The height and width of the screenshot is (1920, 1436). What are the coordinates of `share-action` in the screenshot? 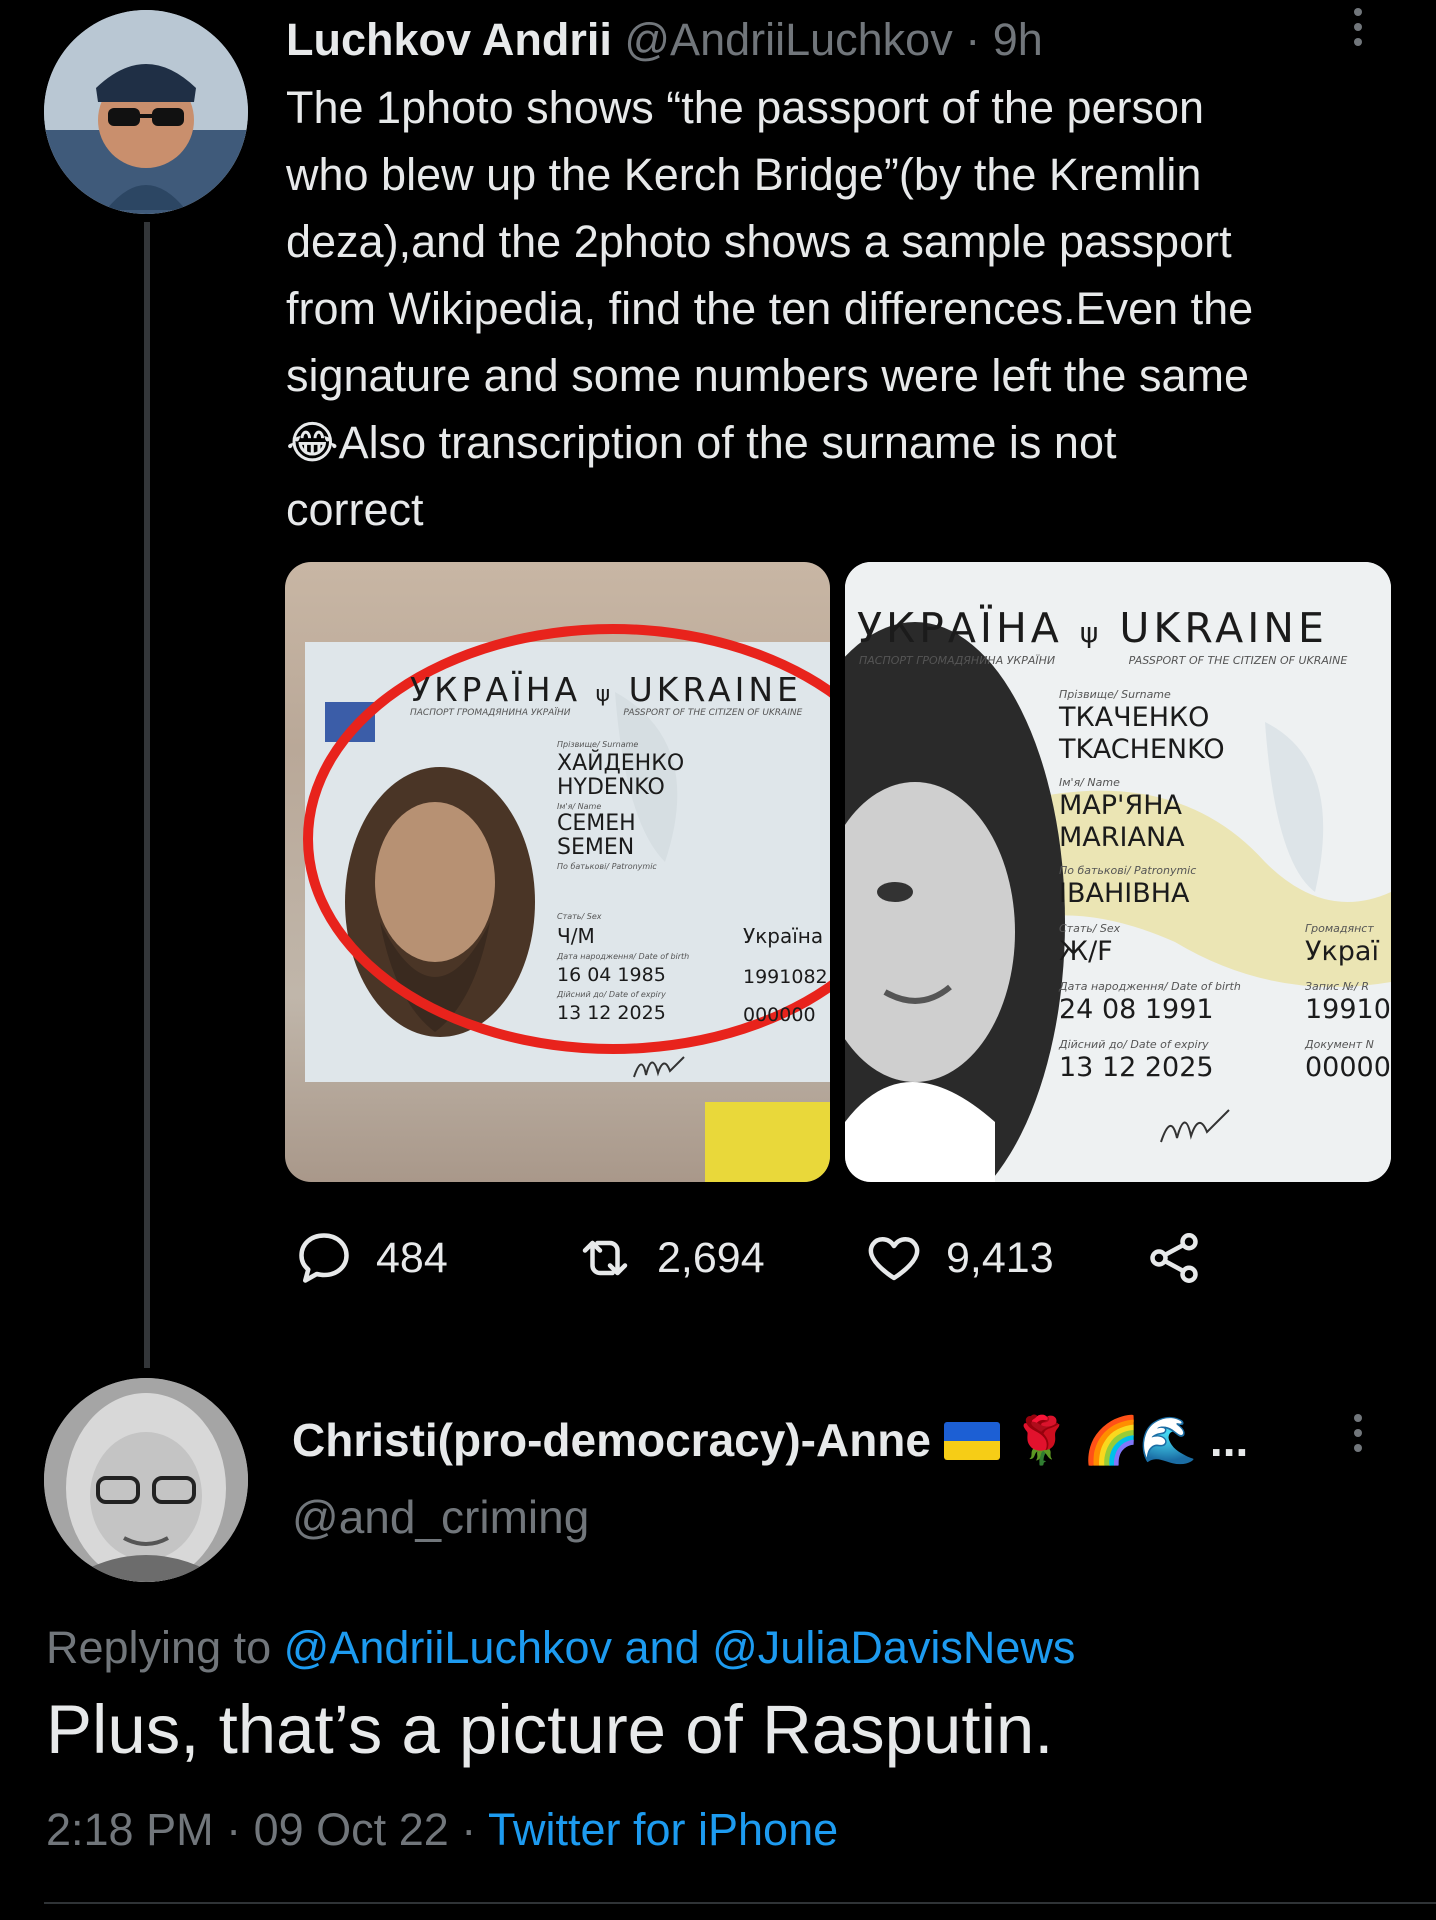 It's located at (1174, 1258).